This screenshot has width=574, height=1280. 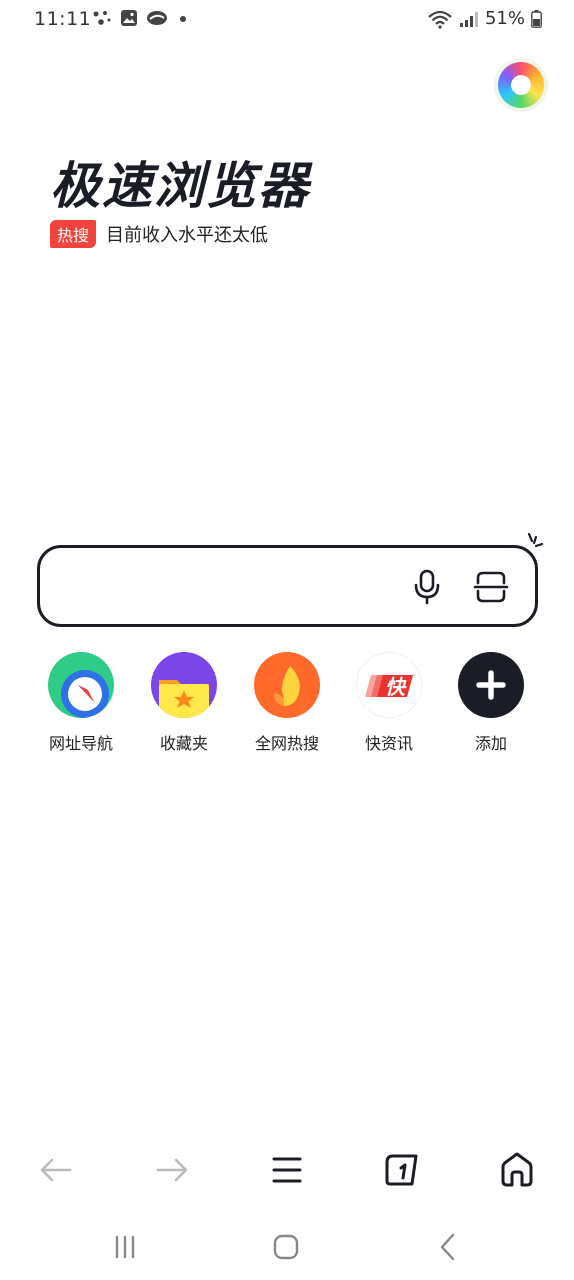 I want to click on shortcut-add: 添加, so click(x=491, y=703).